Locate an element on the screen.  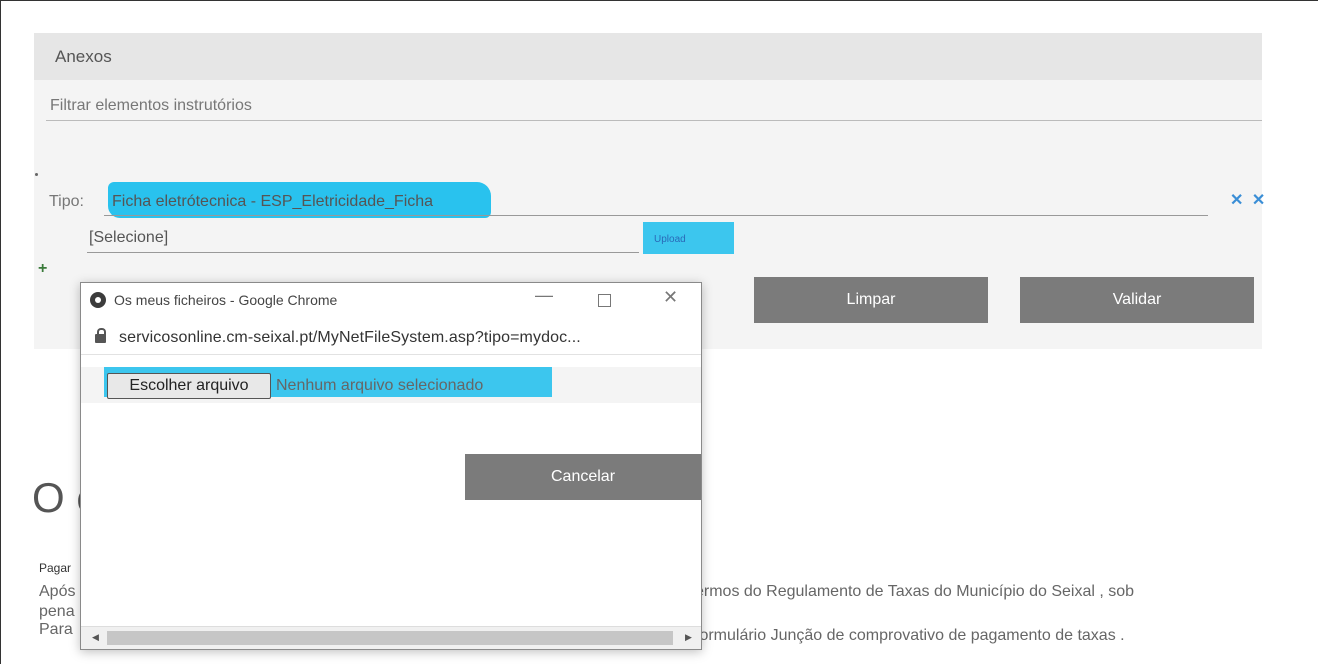
clear-button: Limpar is located at coordinates (871, 300).